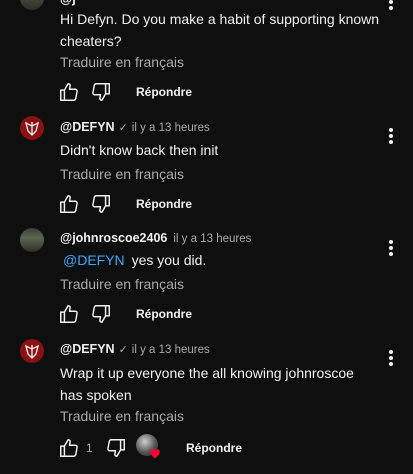  I want to click on comment-header: @johnroscoe2406 il y a 13 heures, so click(155, 238).